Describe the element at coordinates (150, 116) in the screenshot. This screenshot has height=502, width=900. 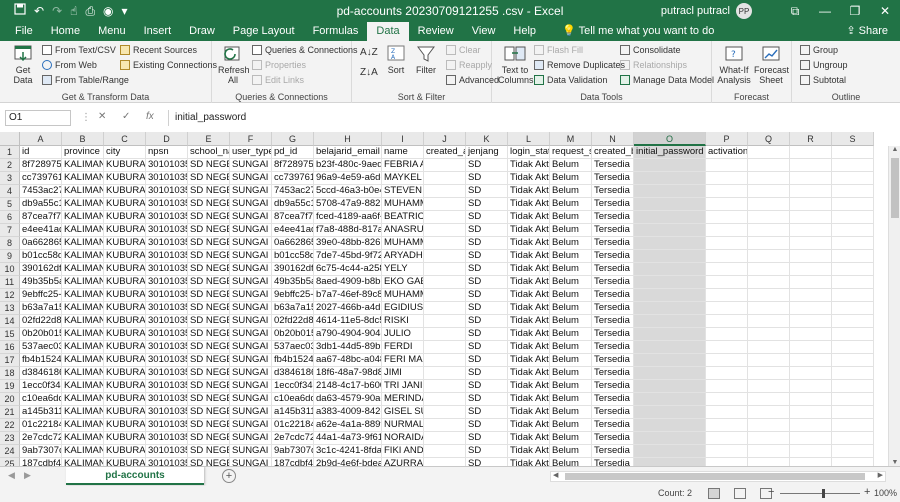
I see `insert-function-icon: fx` at that location.